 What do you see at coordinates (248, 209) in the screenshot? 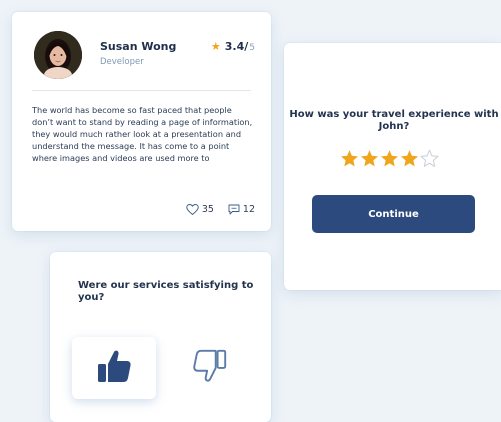
I see `comments-count: 12` at bounding box center [248, 209].